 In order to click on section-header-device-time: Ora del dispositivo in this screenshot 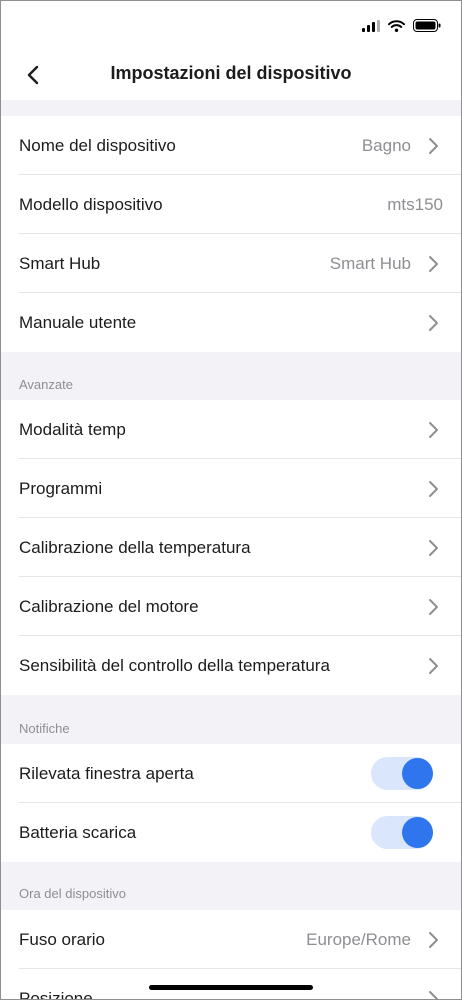, I will do `click(72, 893)`.